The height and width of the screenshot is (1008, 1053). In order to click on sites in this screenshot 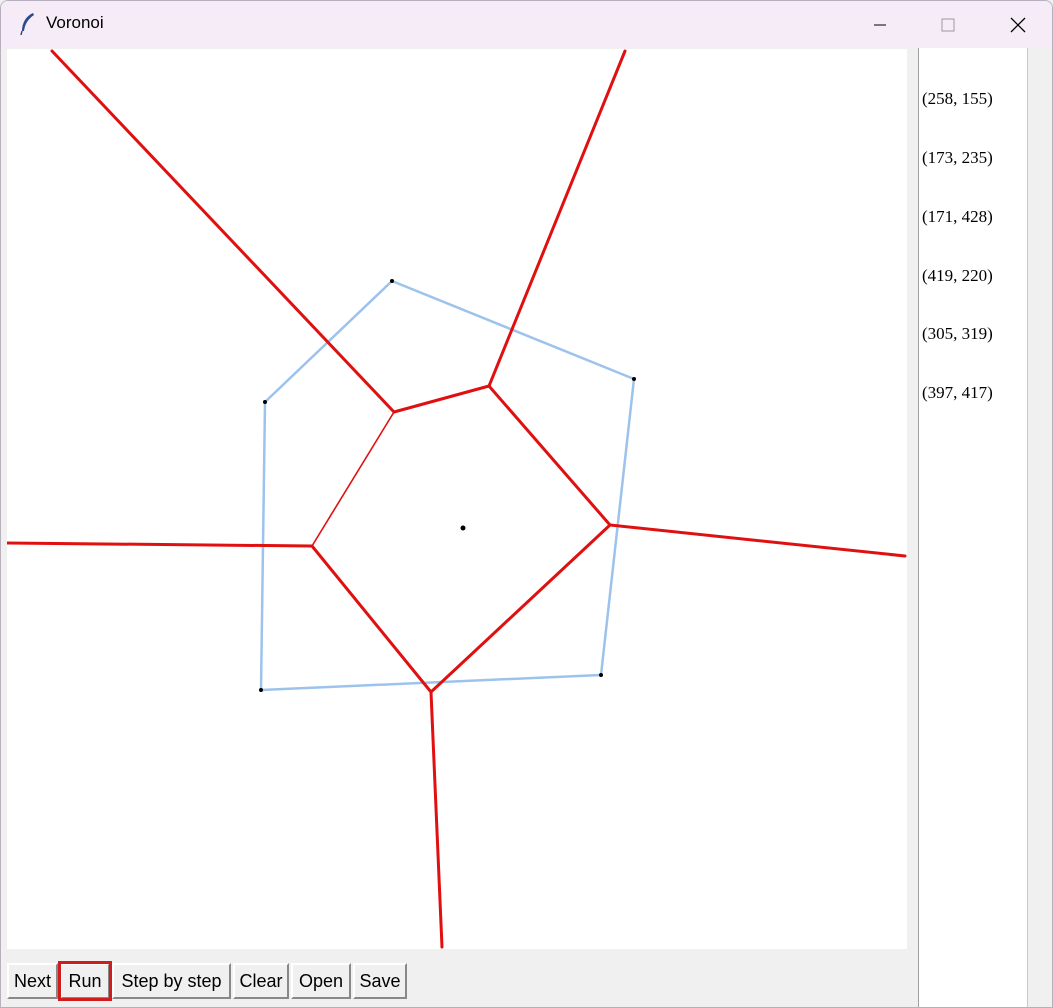, I will do `click(447, 485)`.